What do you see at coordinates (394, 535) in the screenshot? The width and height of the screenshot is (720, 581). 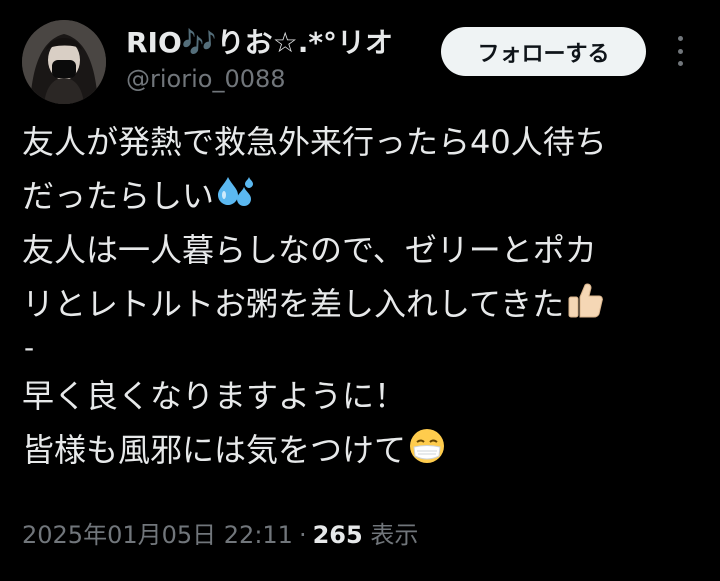 I see `views-label: 表示` at bounding box center [394, 535].